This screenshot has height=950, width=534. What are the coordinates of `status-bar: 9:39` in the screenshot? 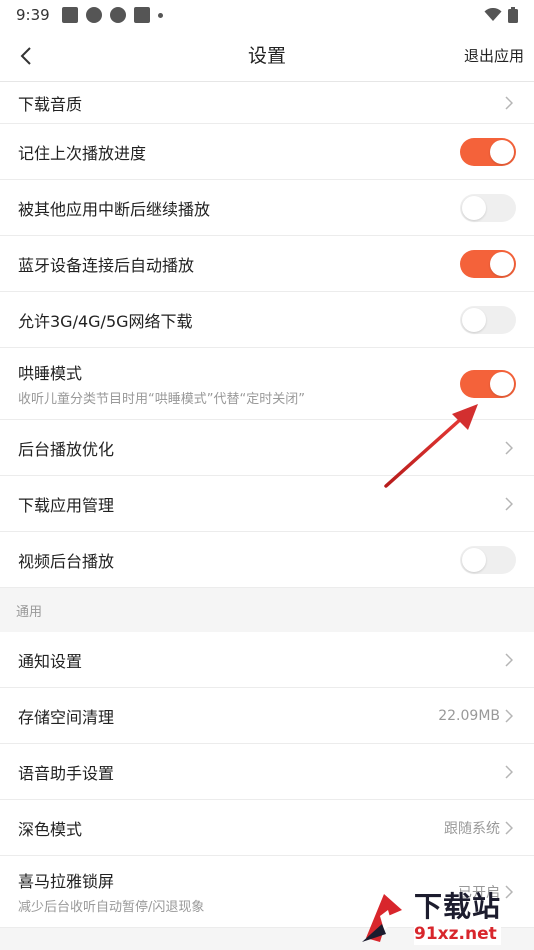 It's located at (267, 15).